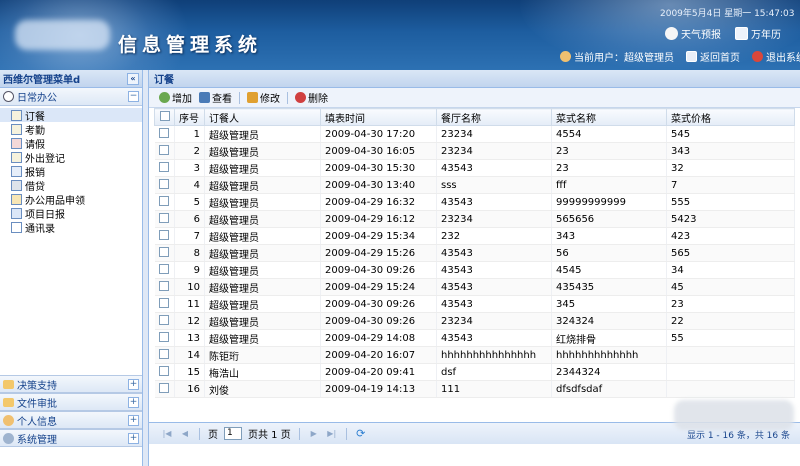  Describe the element at coordinates (757, 56) in the screenshot. I see `close-icon` at that location.